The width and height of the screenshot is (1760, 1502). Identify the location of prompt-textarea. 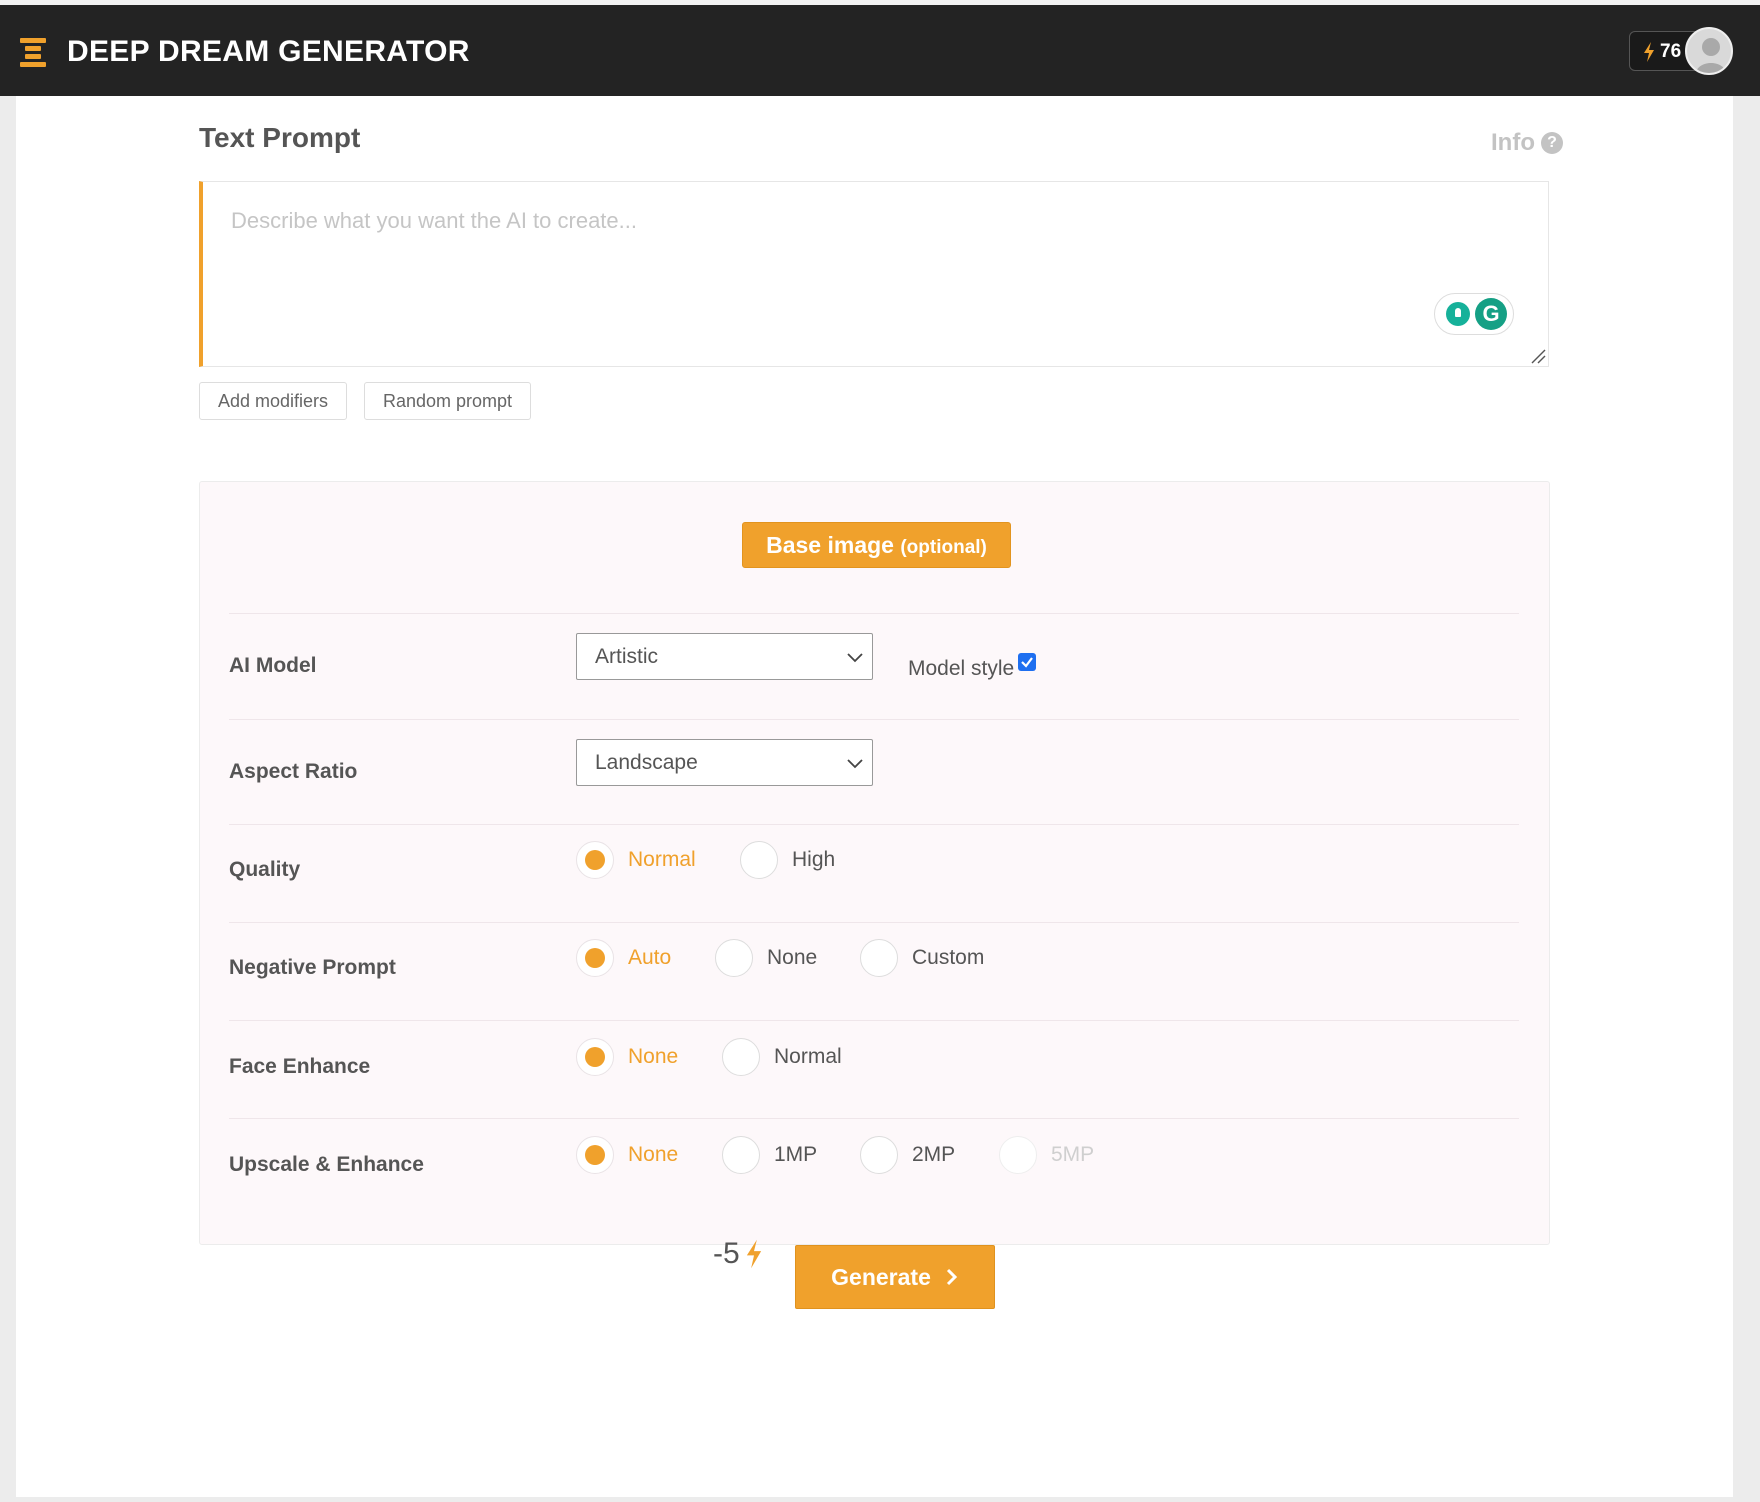
(874, 274).